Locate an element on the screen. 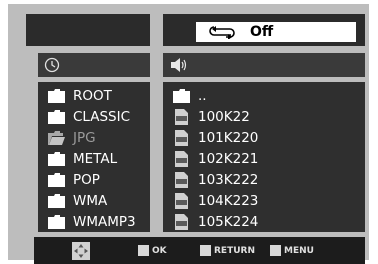 This screenshot has width=378, height=264. repeat-mode-box: Off is located at coordinates (276, 32).